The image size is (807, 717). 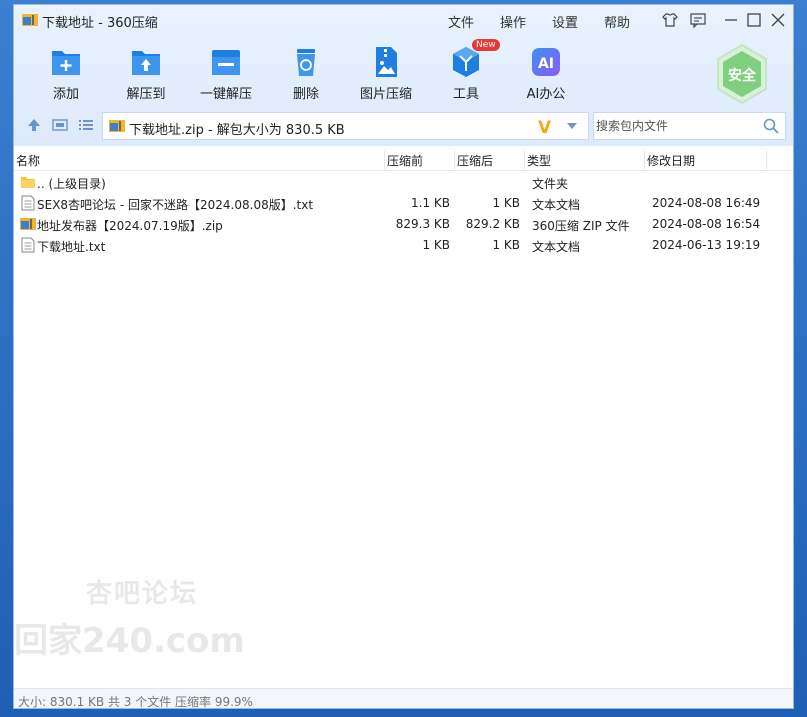 I want to click on file-type: 文件夹, so click(x=550, y=184).